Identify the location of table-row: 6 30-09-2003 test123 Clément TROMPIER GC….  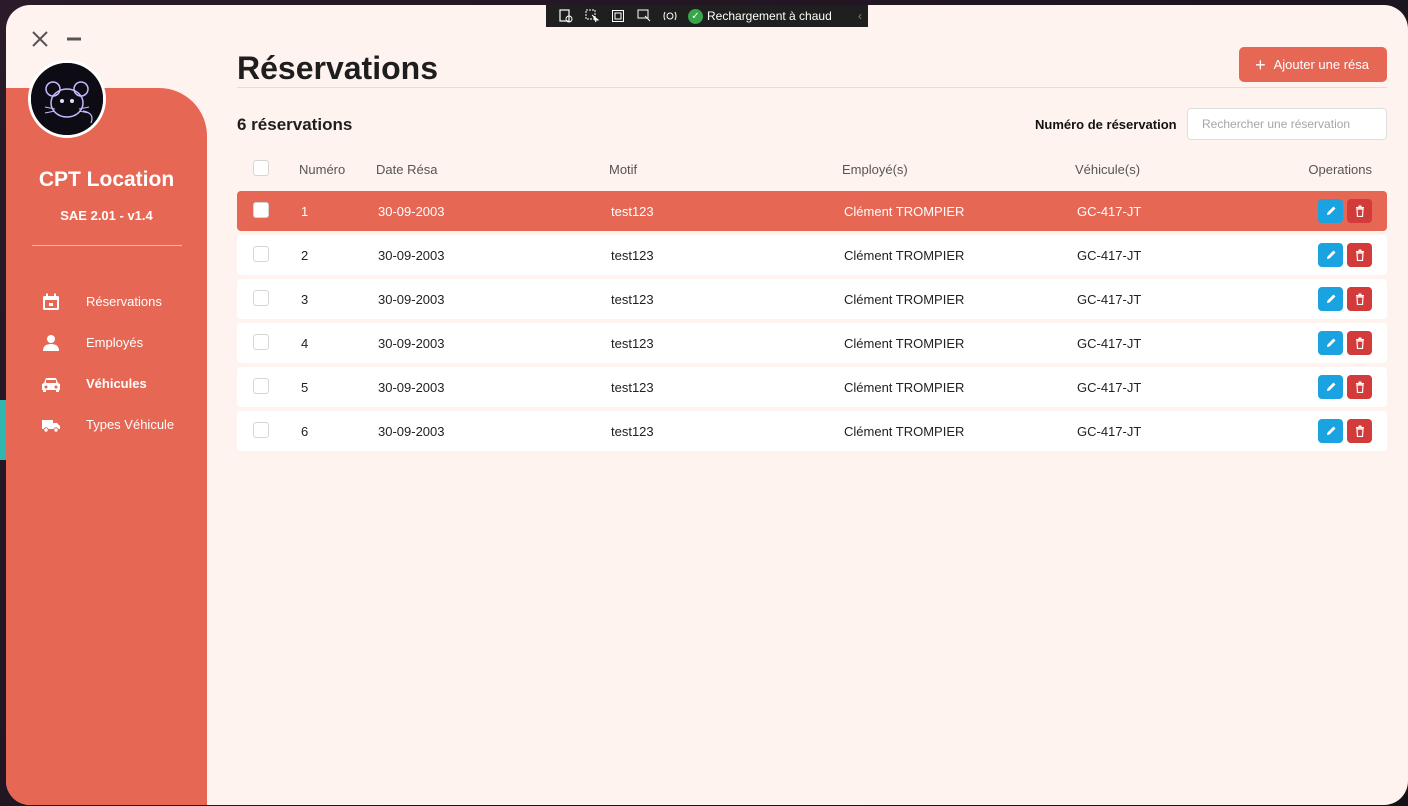
(812, 431).